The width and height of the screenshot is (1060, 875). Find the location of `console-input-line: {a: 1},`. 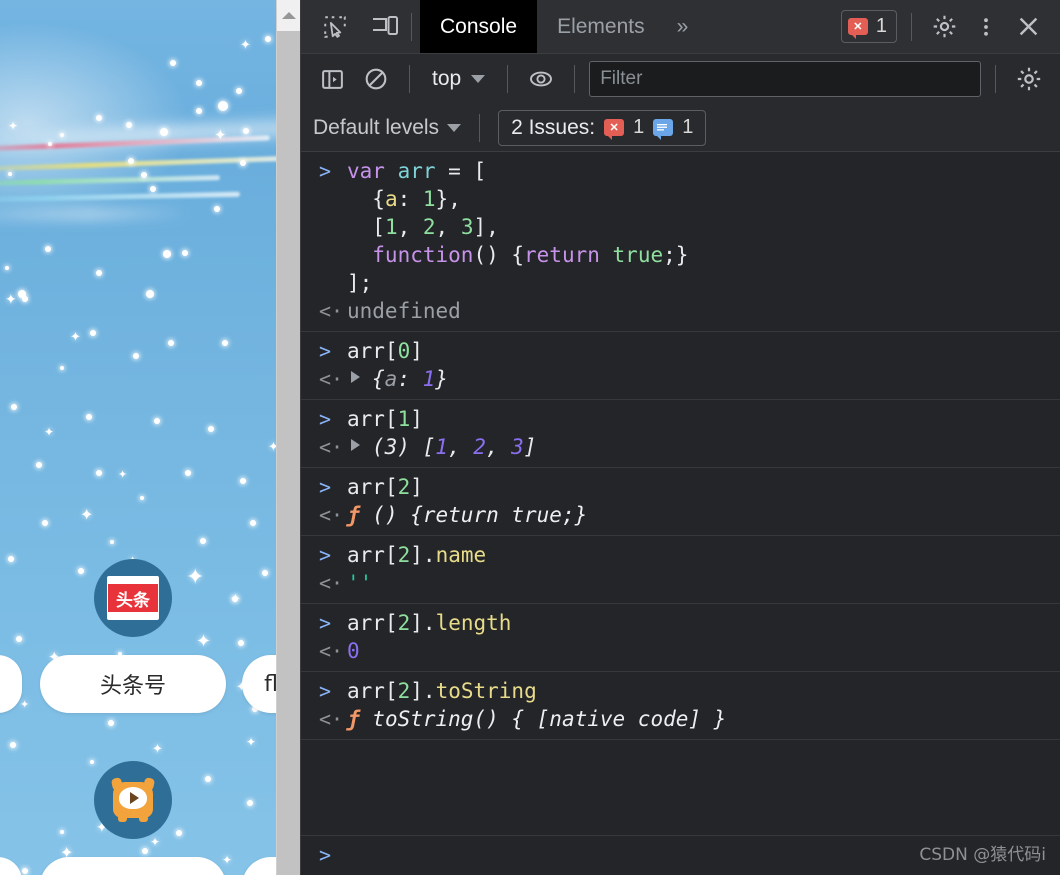

console-input-line: {a: 1}, is located at coordinates (680, 199).